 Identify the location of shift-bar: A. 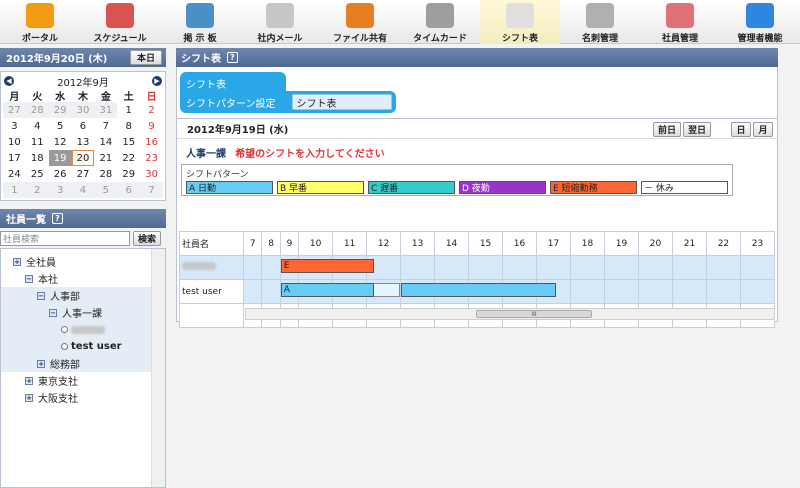
(327, 290).